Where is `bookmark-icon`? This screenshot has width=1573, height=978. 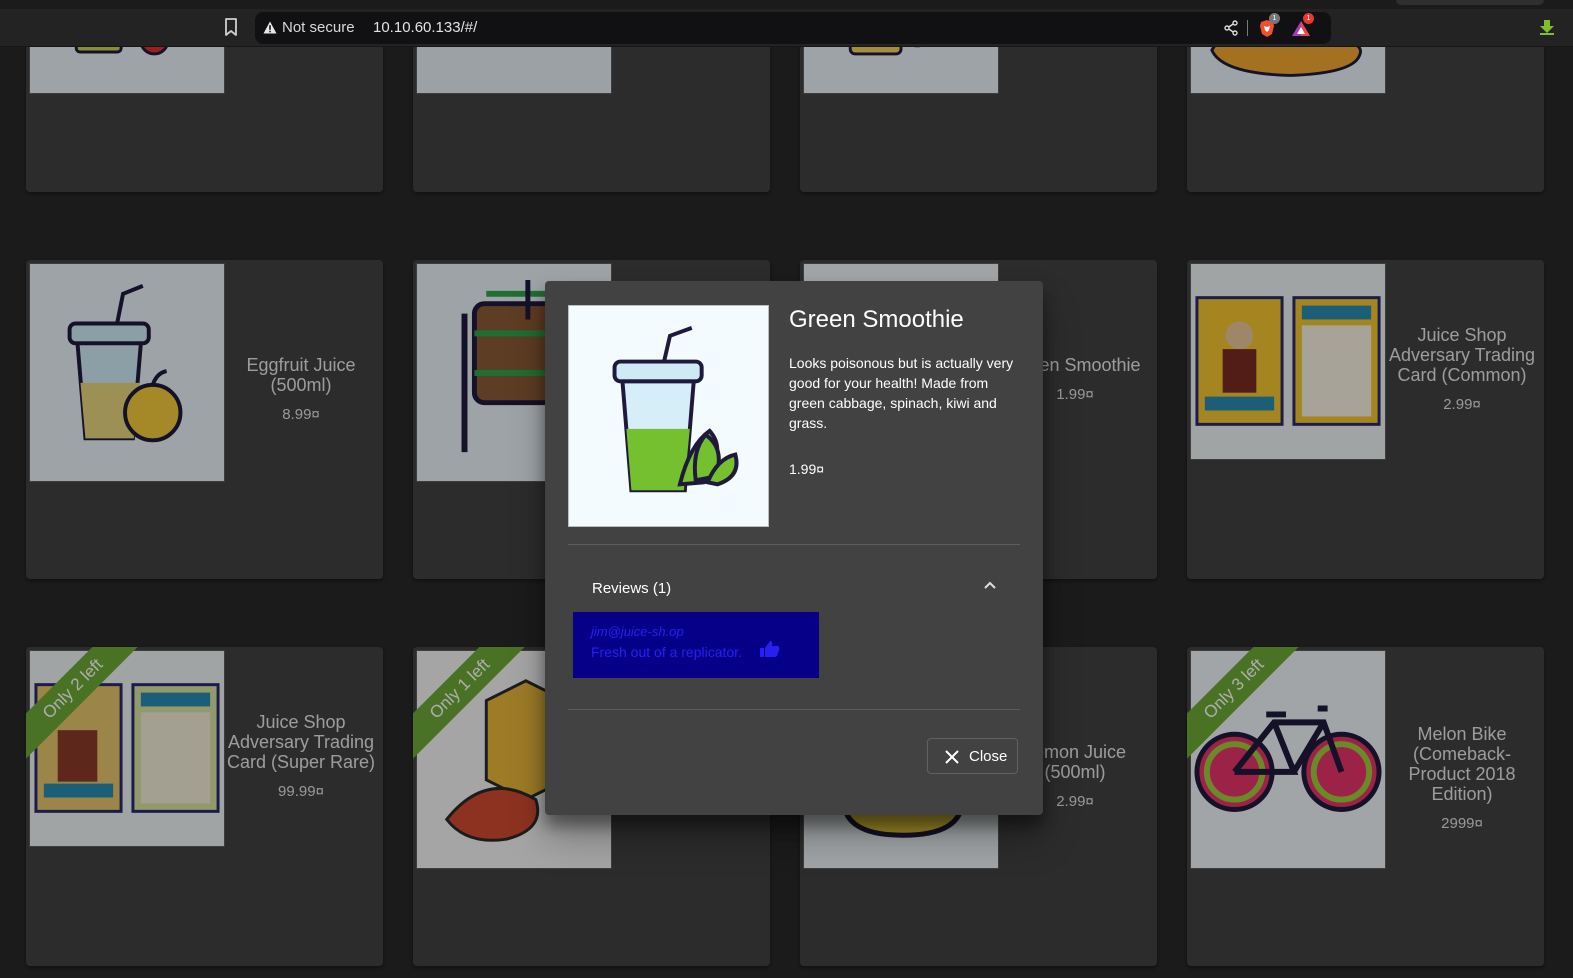 bookmark-icon is located at coordinates (231, 27).